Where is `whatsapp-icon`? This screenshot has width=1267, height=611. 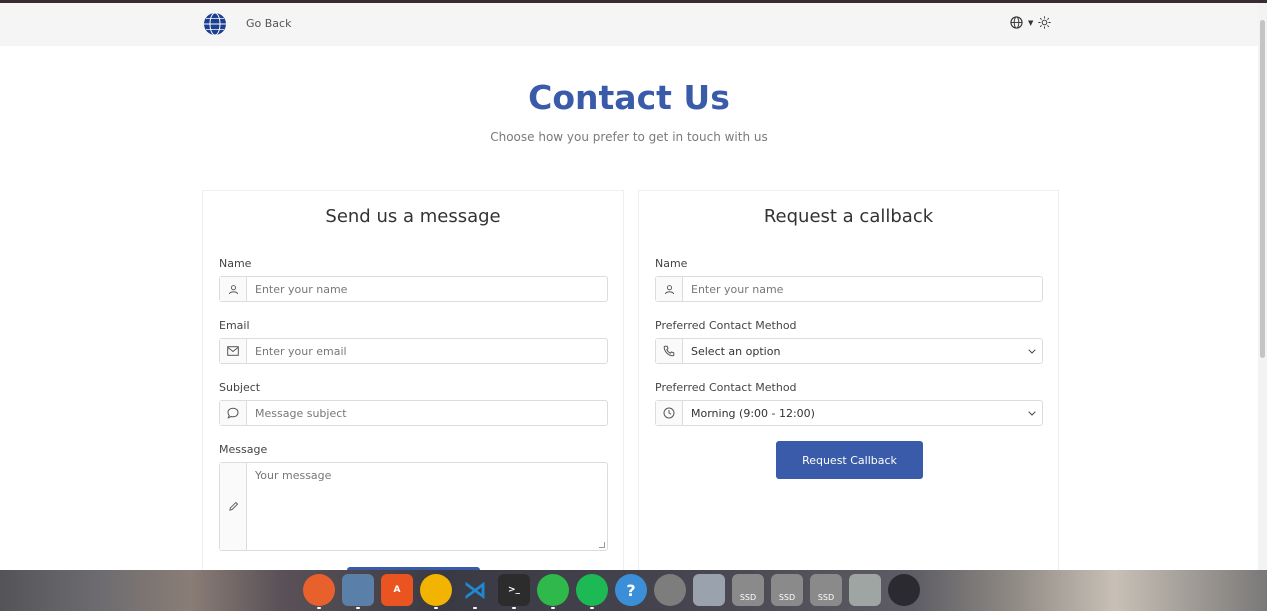 whatsapp-icon is located at coordinates (553, 591).